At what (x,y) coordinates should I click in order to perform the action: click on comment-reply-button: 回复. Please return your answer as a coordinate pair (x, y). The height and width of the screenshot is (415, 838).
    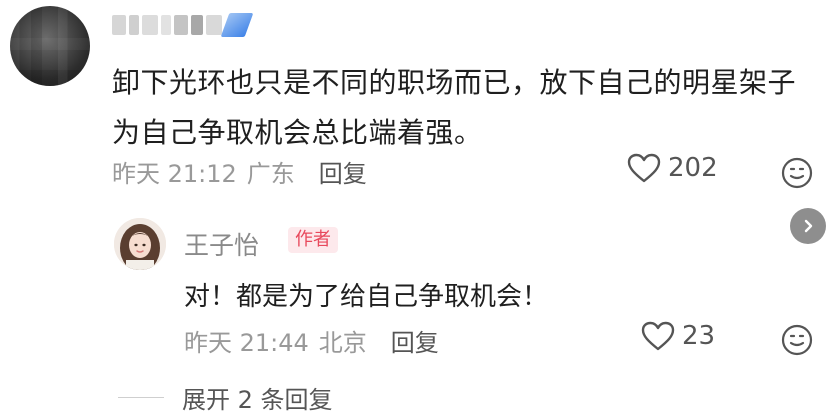
    Looking at the image, I should click on (343, 171).